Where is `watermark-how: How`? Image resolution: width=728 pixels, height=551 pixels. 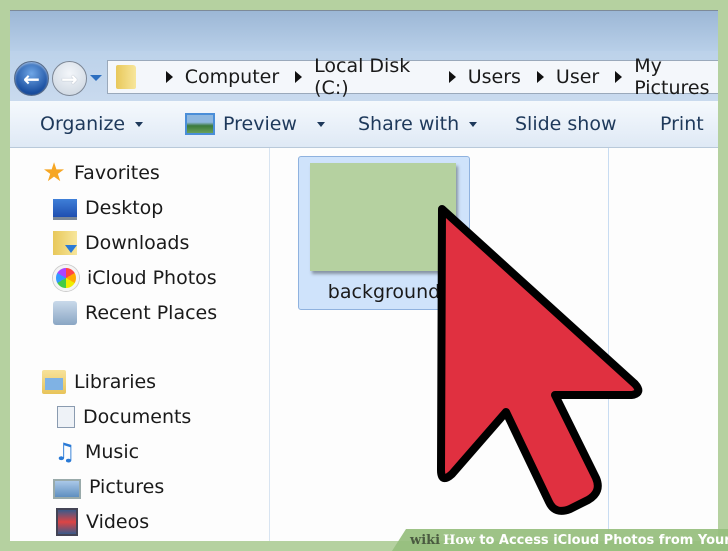
watermark-how: How is located at coordinates (459, 540).